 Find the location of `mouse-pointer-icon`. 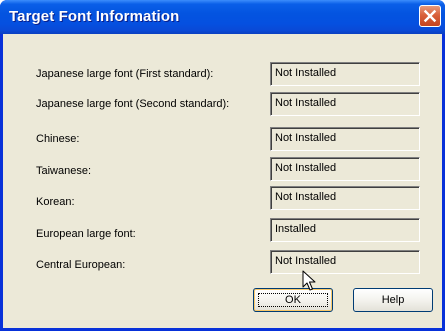

mouse-pointer-icon is located at coordinates (309, 280).